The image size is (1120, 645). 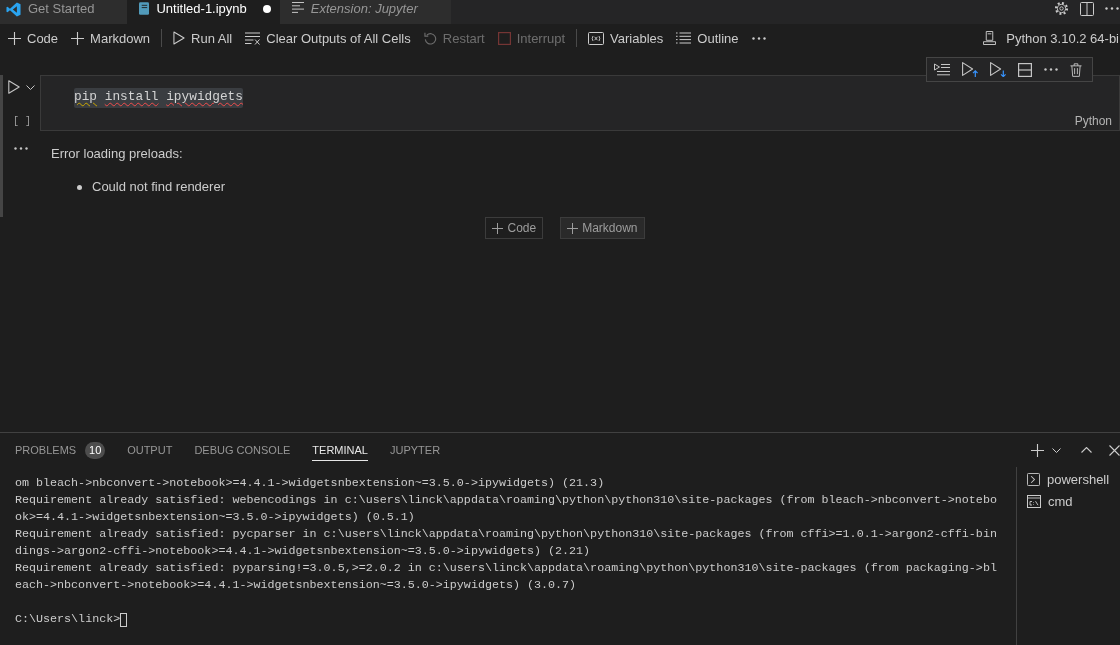 What do you see at coordinates (296, 585) in the screenshot?
I see `terminal-line: each->nbconvert->notebook>=4.4.1->widgetsnbextension~=3.5.0->ipywidgets) (3.0.7)` at bounding box center [296, 585].